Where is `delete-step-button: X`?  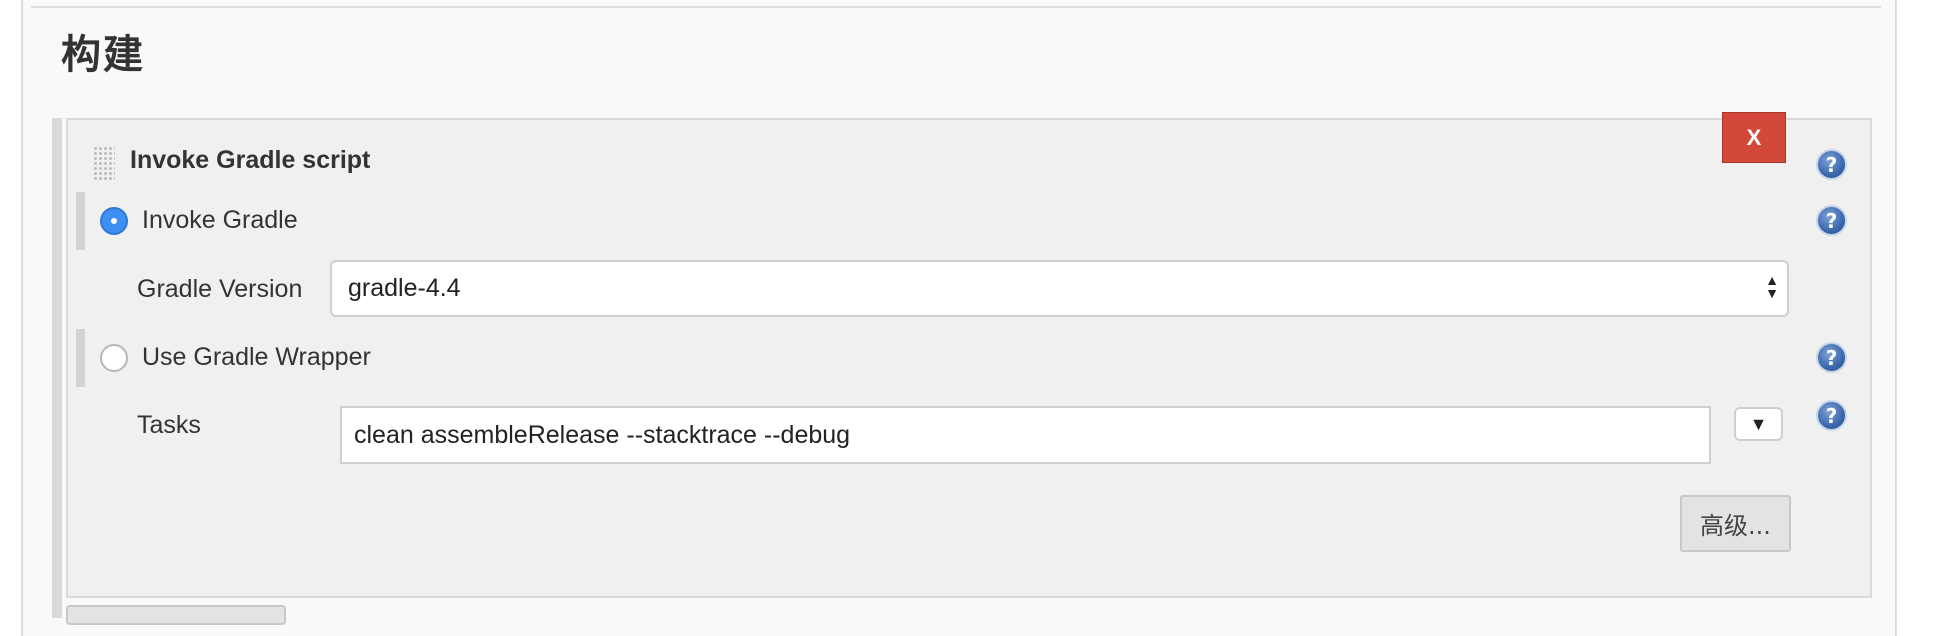
delete-step-button: X is located at coordinates (1754, 137).